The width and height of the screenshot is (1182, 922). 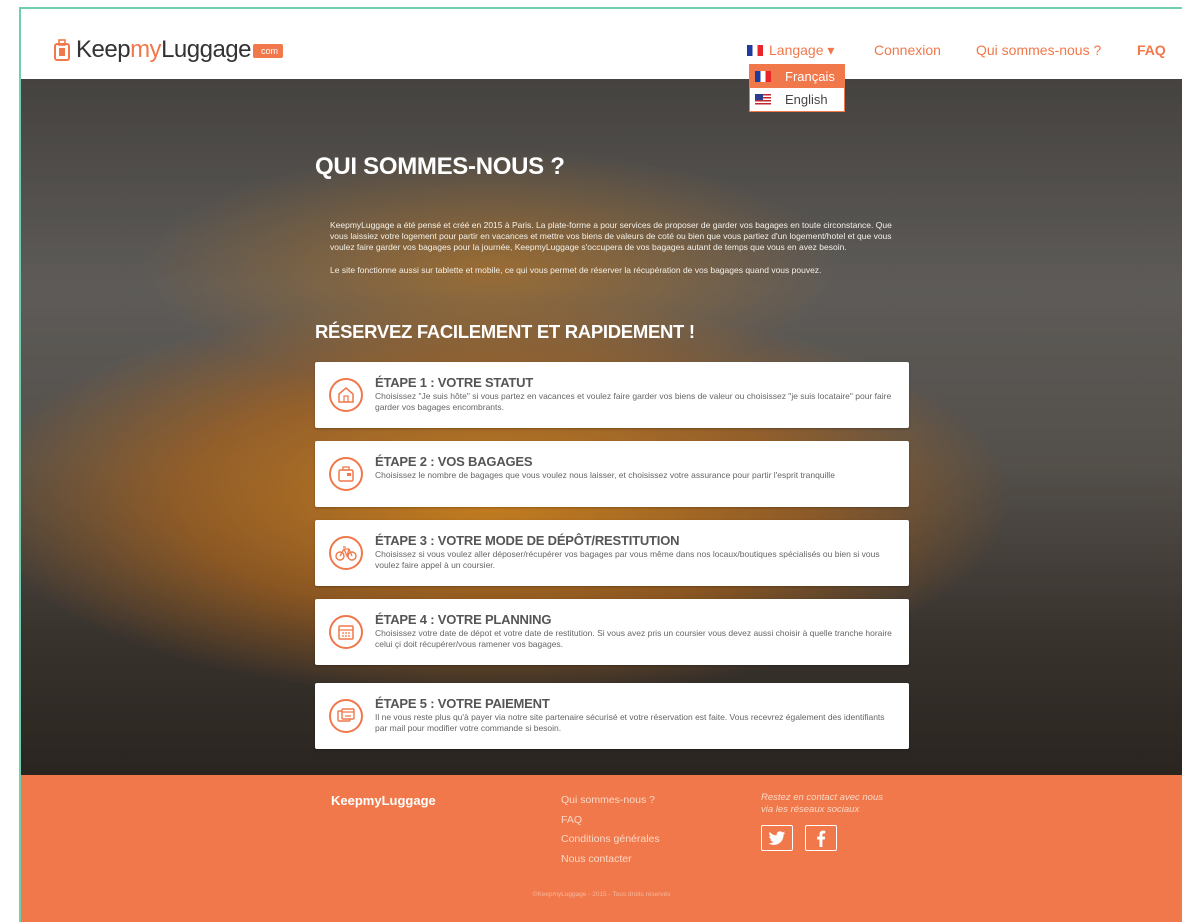 I want to click on language-option-en: English, so click(x=797, y=99).